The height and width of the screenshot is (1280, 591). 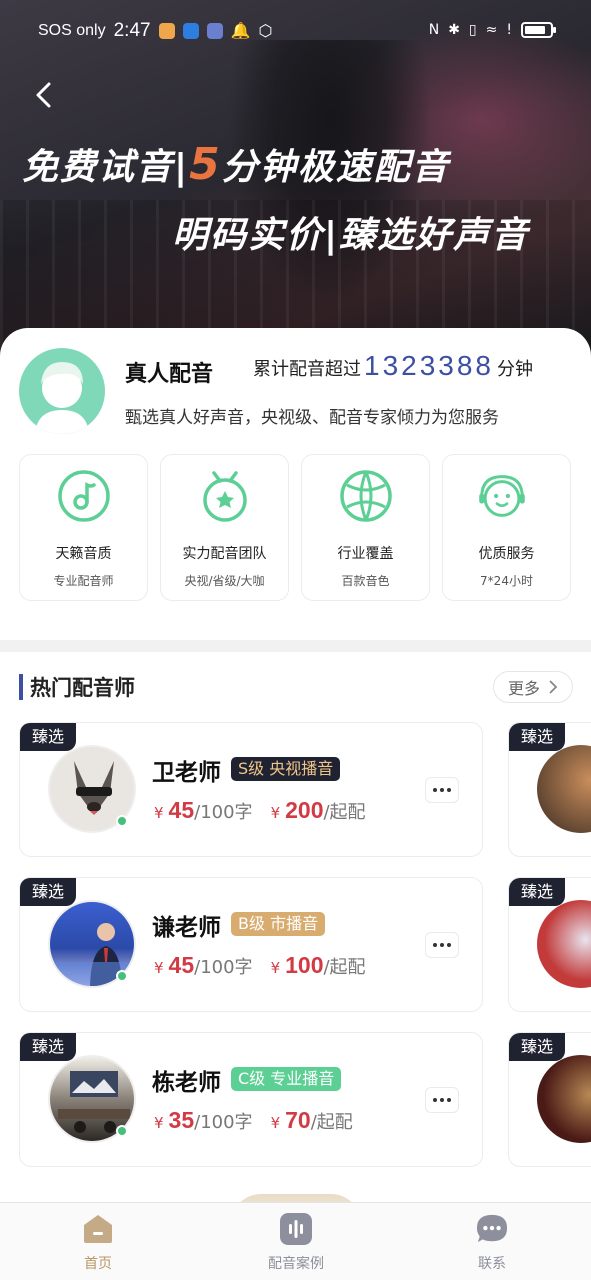 I want to click on voice-actor-card: 臻选 栋老师 C级 专业播音 ¥ 35 /100字 ¥ 70 /起配, so click(x=251, y=1099).